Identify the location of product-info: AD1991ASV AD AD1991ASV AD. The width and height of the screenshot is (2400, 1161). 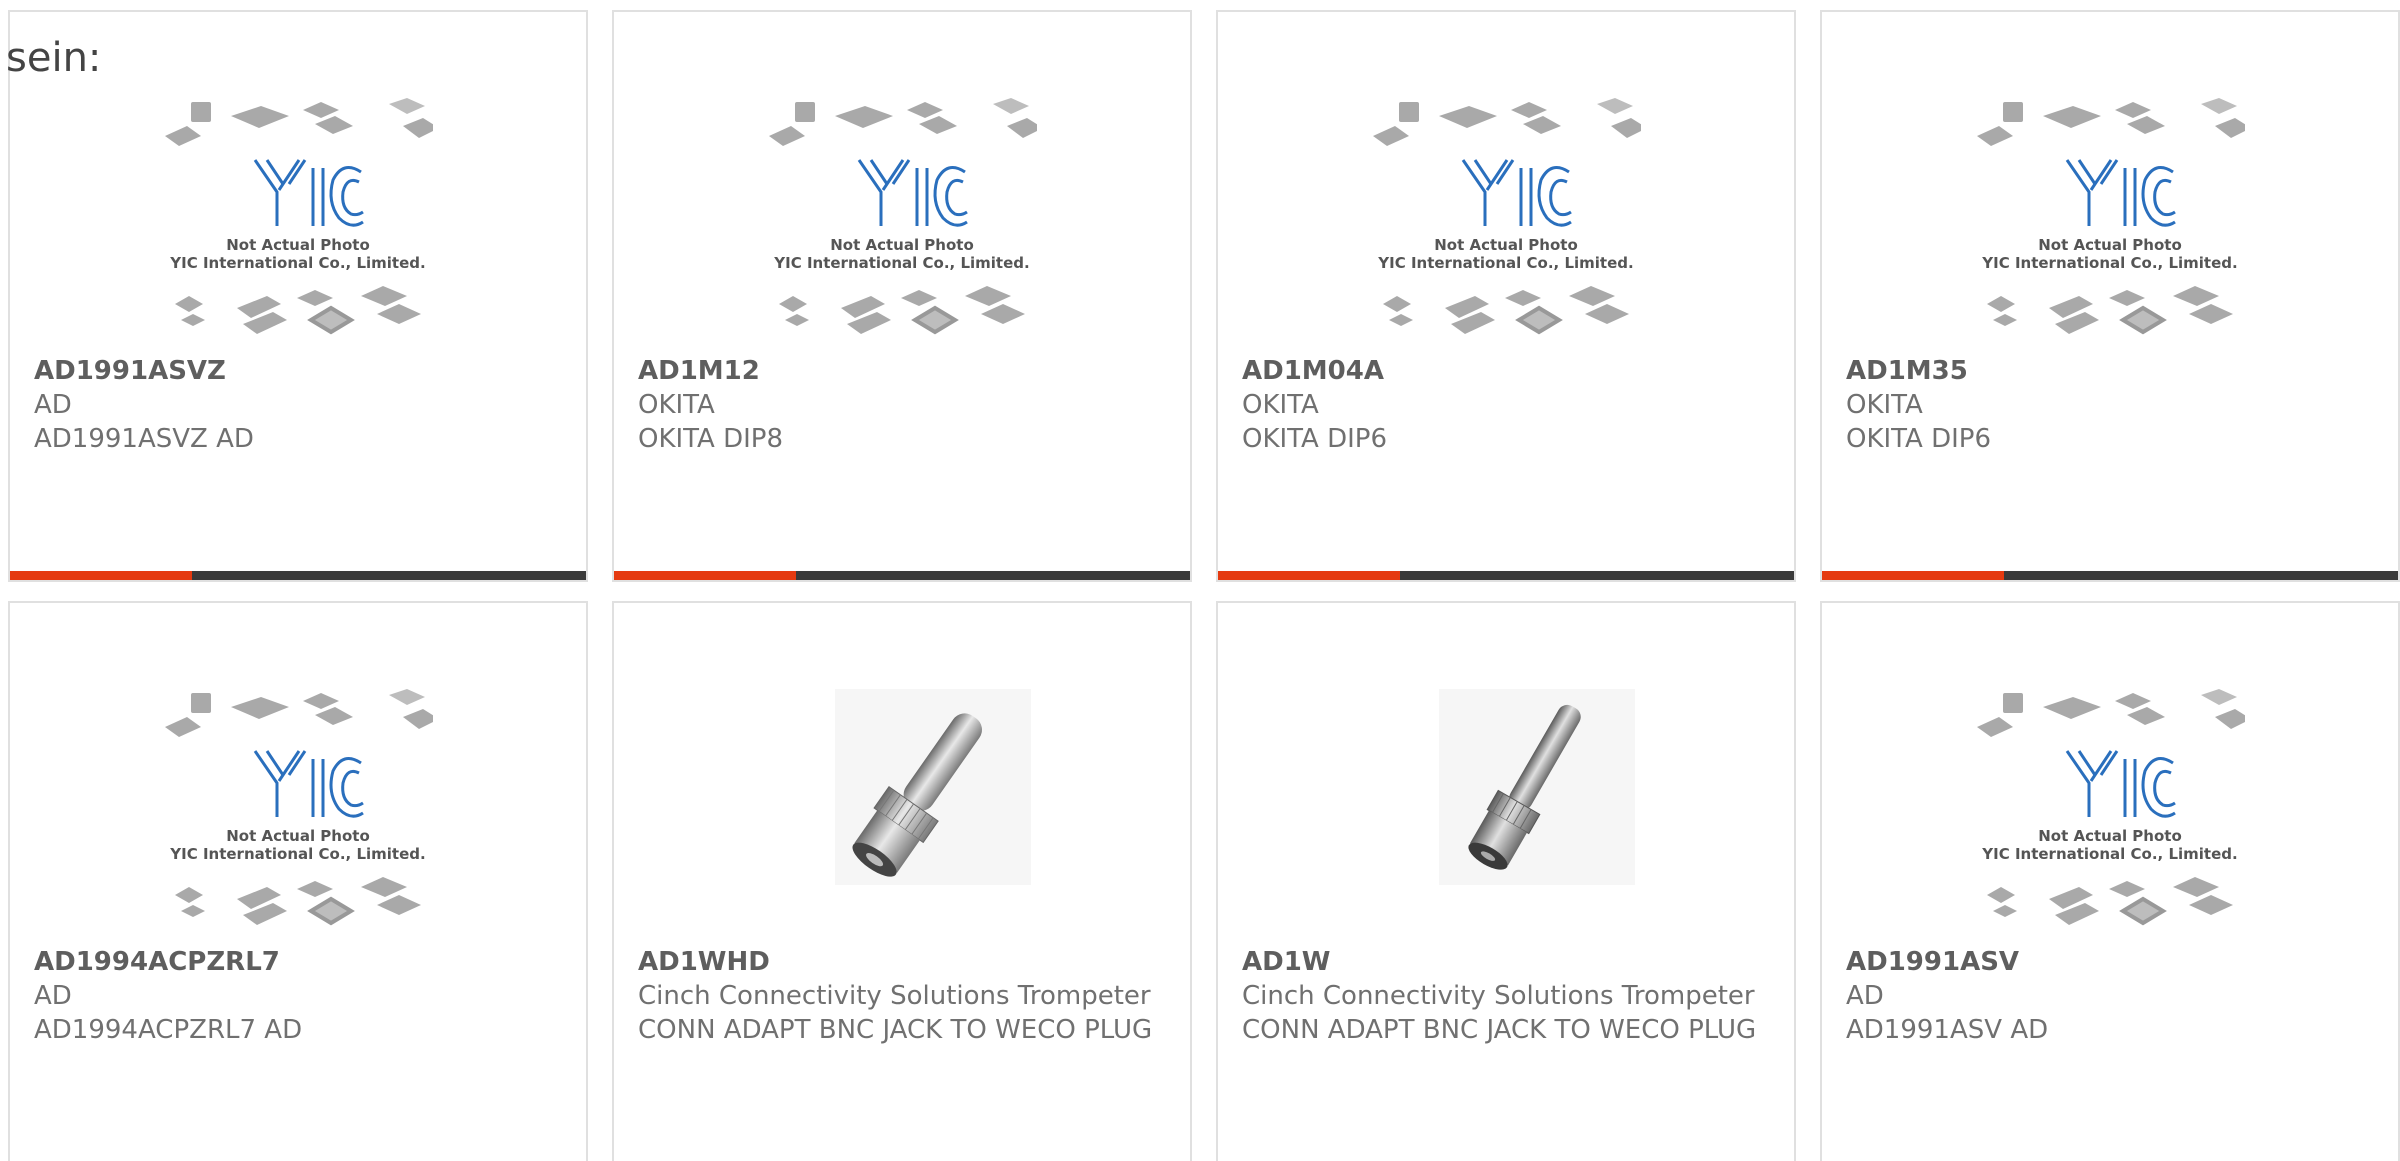
(2112, 996).